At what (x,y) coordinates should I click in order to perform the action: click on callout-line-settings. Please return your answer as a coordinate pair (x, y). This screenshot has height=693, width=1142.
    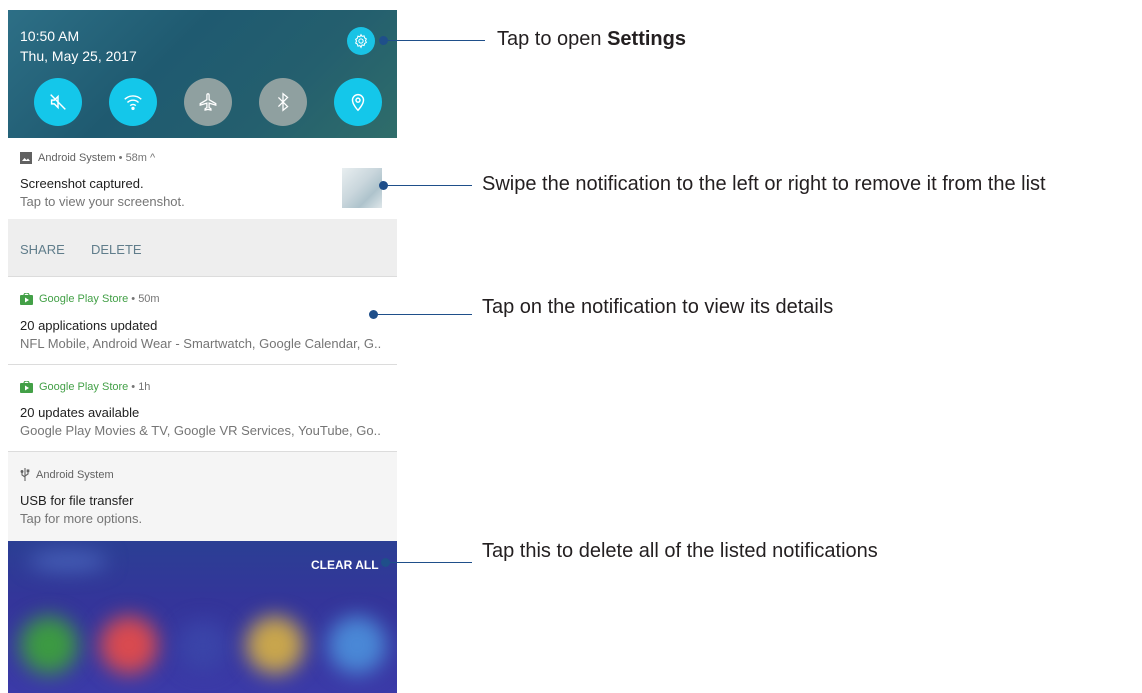
    Looking at the image, I should click on (434, 40).